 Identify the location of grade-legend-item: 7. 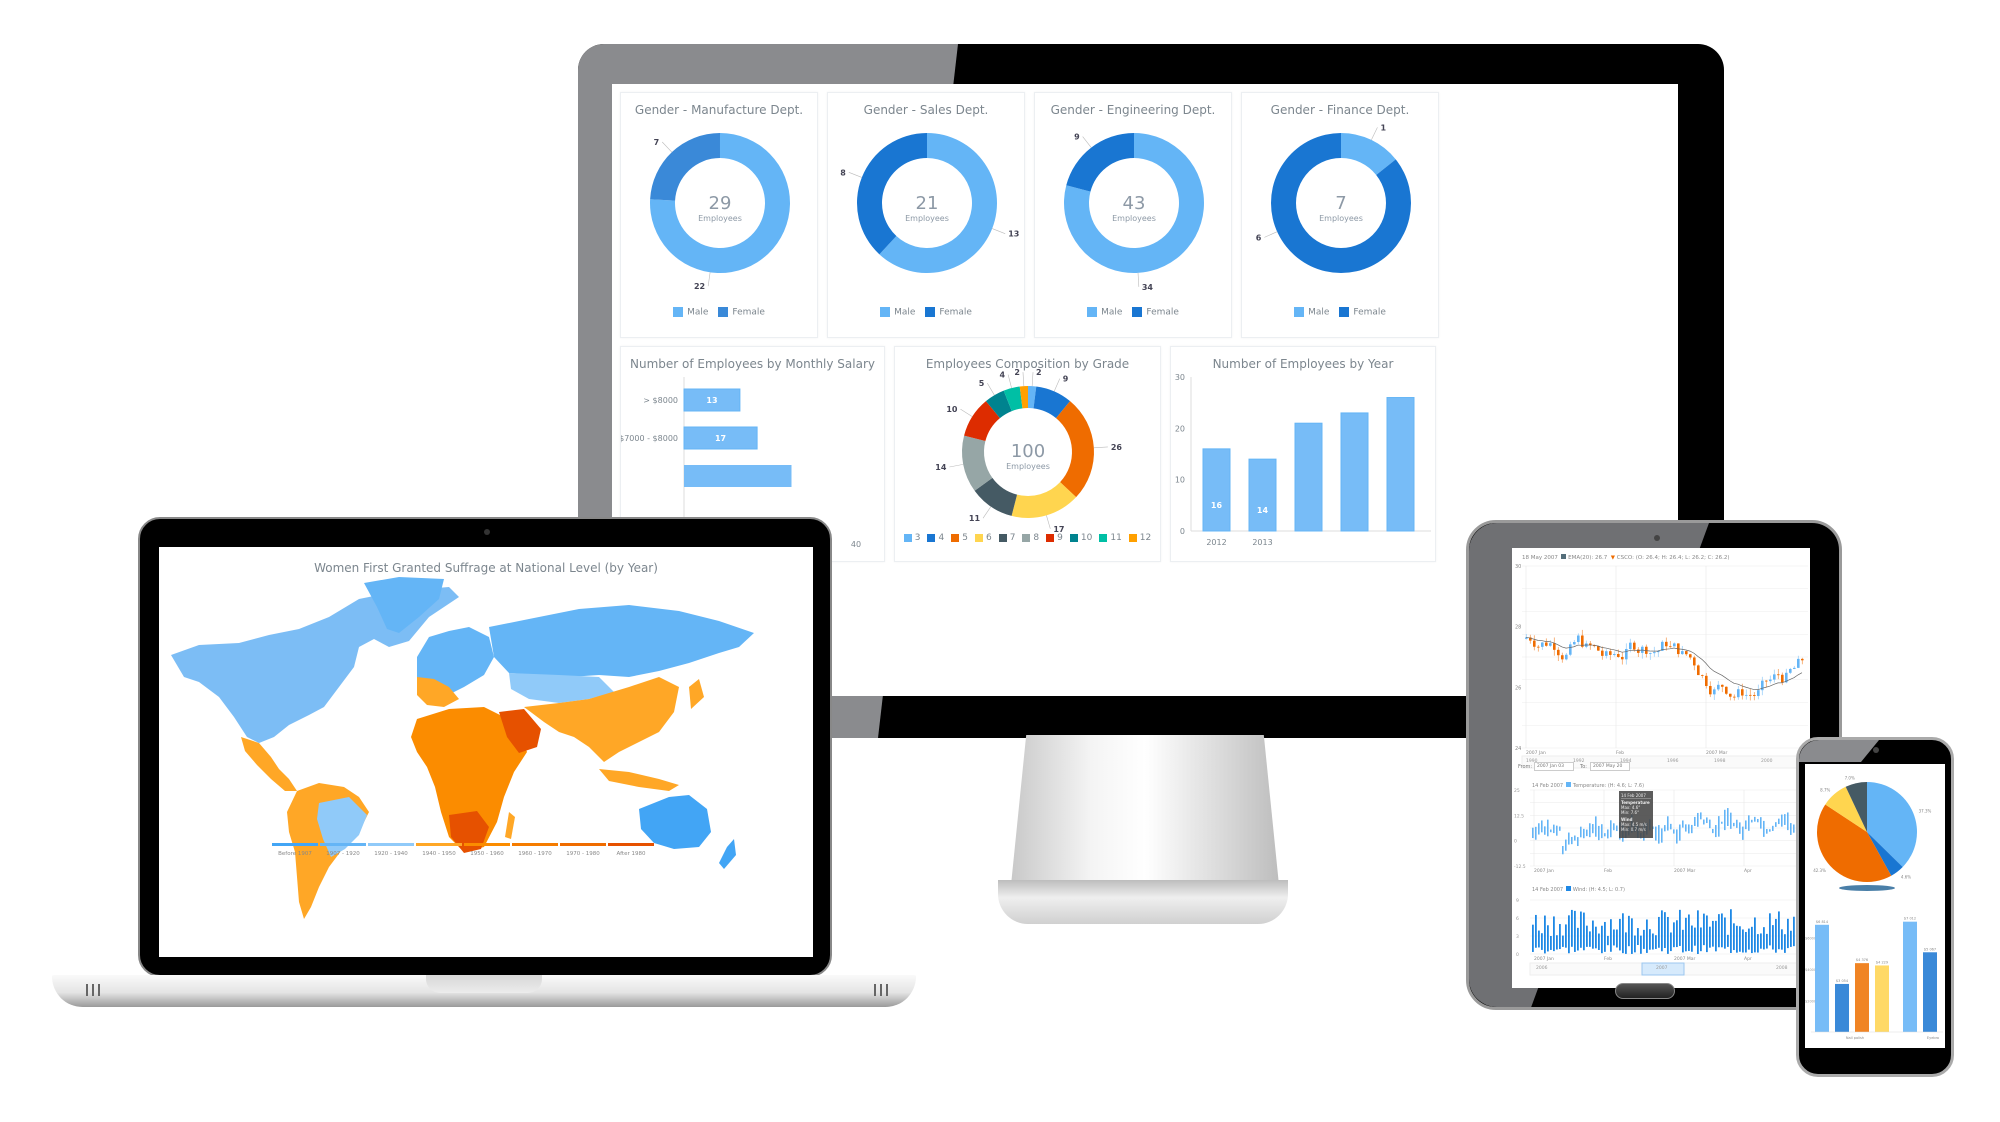
(1006, 538).